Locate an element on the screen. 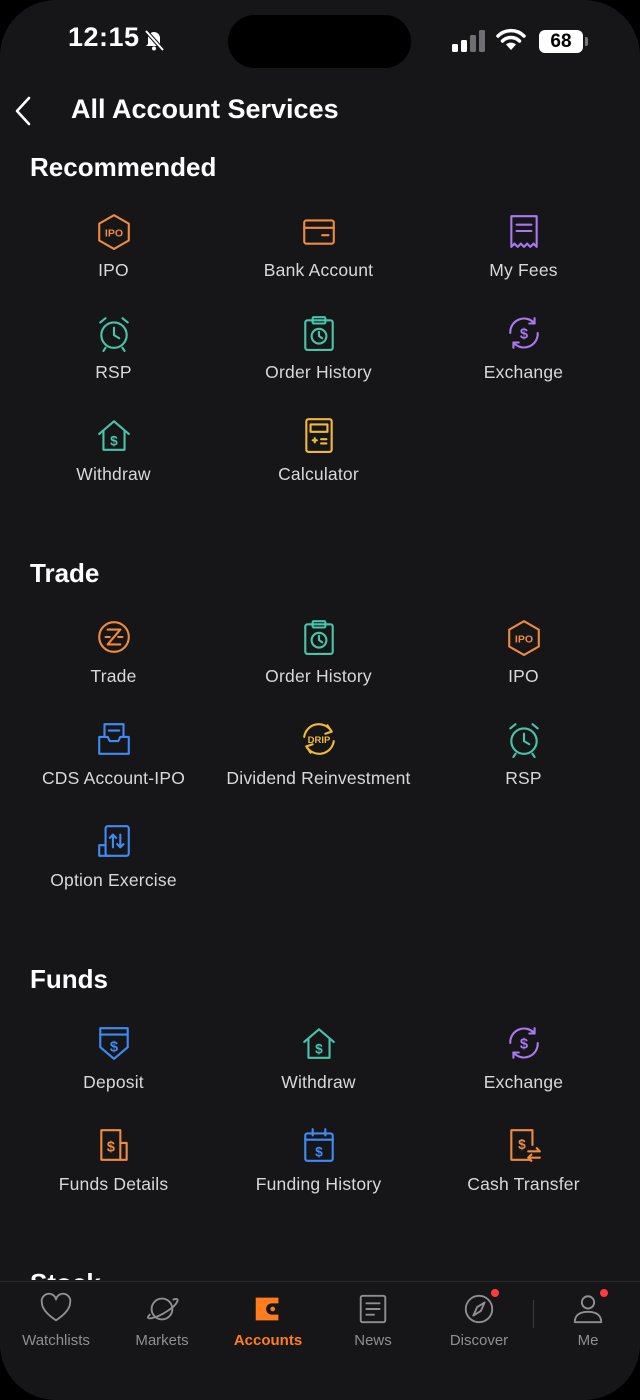 The height and width of the screenshot is (1400, 640). cash-transfer-icon: $ is located at coordinates (524, 1145).